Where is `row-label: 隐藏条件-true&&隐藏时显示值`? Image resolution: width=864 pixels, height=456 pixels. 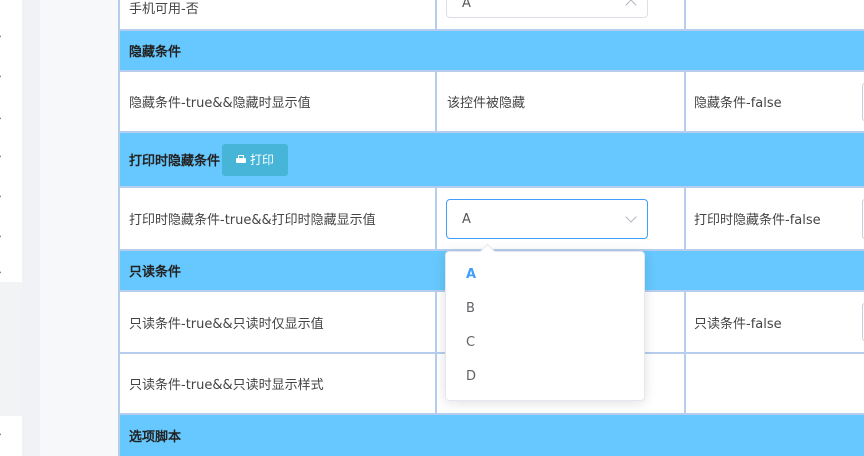
row-label: 隐藏条件-true&&隐藏时显示值 is located at coordinates (220, 103).